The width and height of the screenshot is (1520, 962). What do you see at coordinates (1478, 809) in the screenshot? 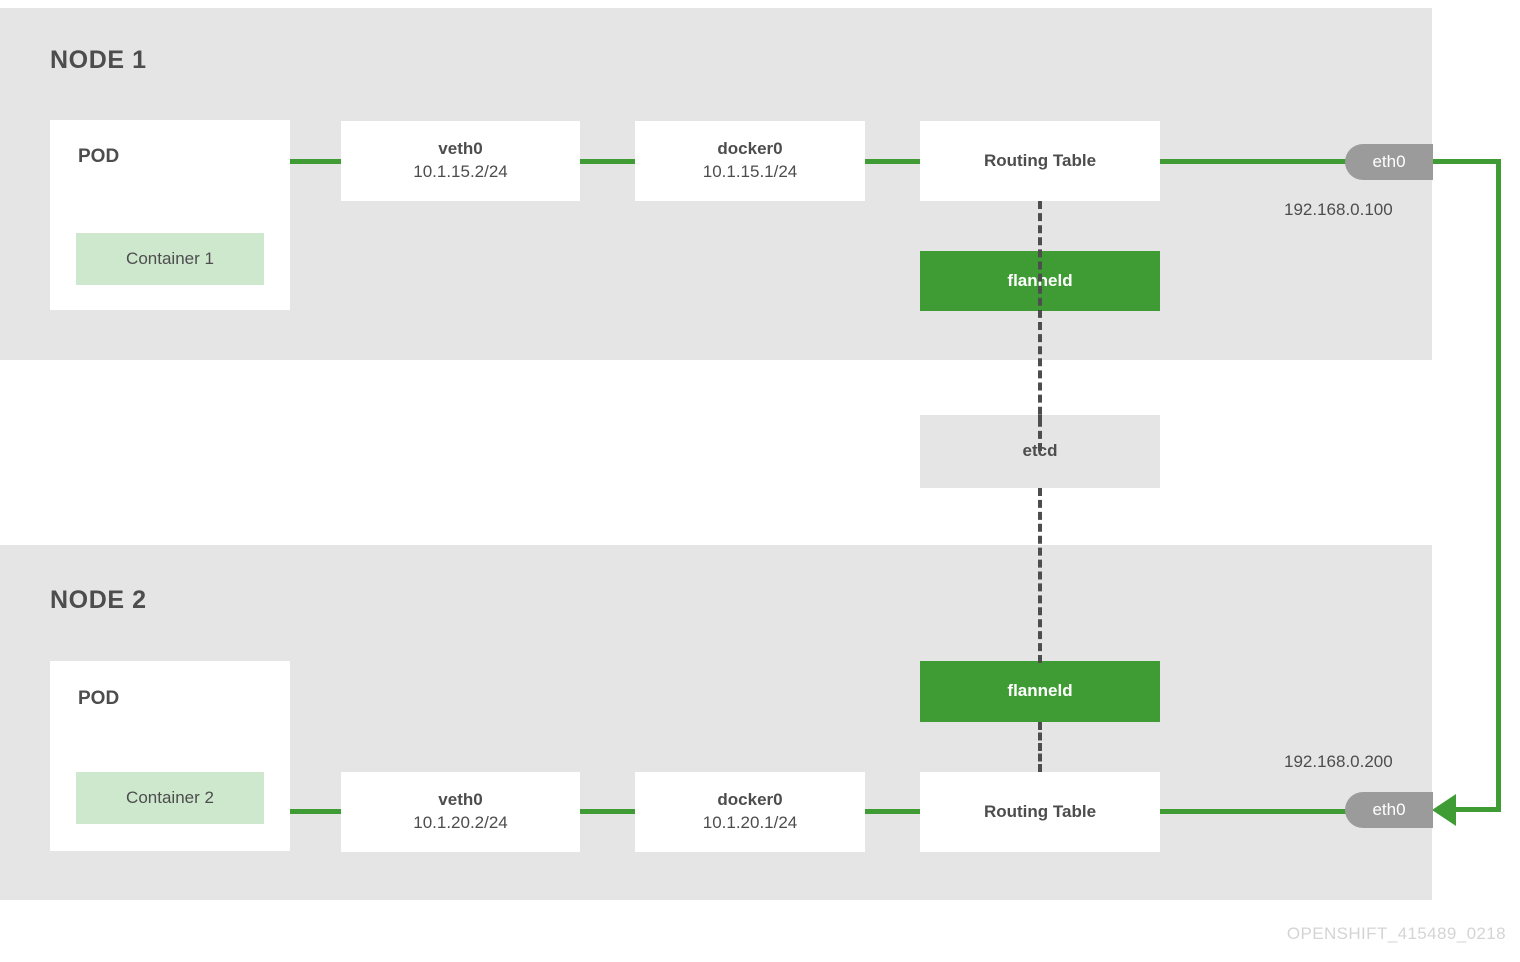
I see `external-link-bottom` at bounding box center [1478, 809].